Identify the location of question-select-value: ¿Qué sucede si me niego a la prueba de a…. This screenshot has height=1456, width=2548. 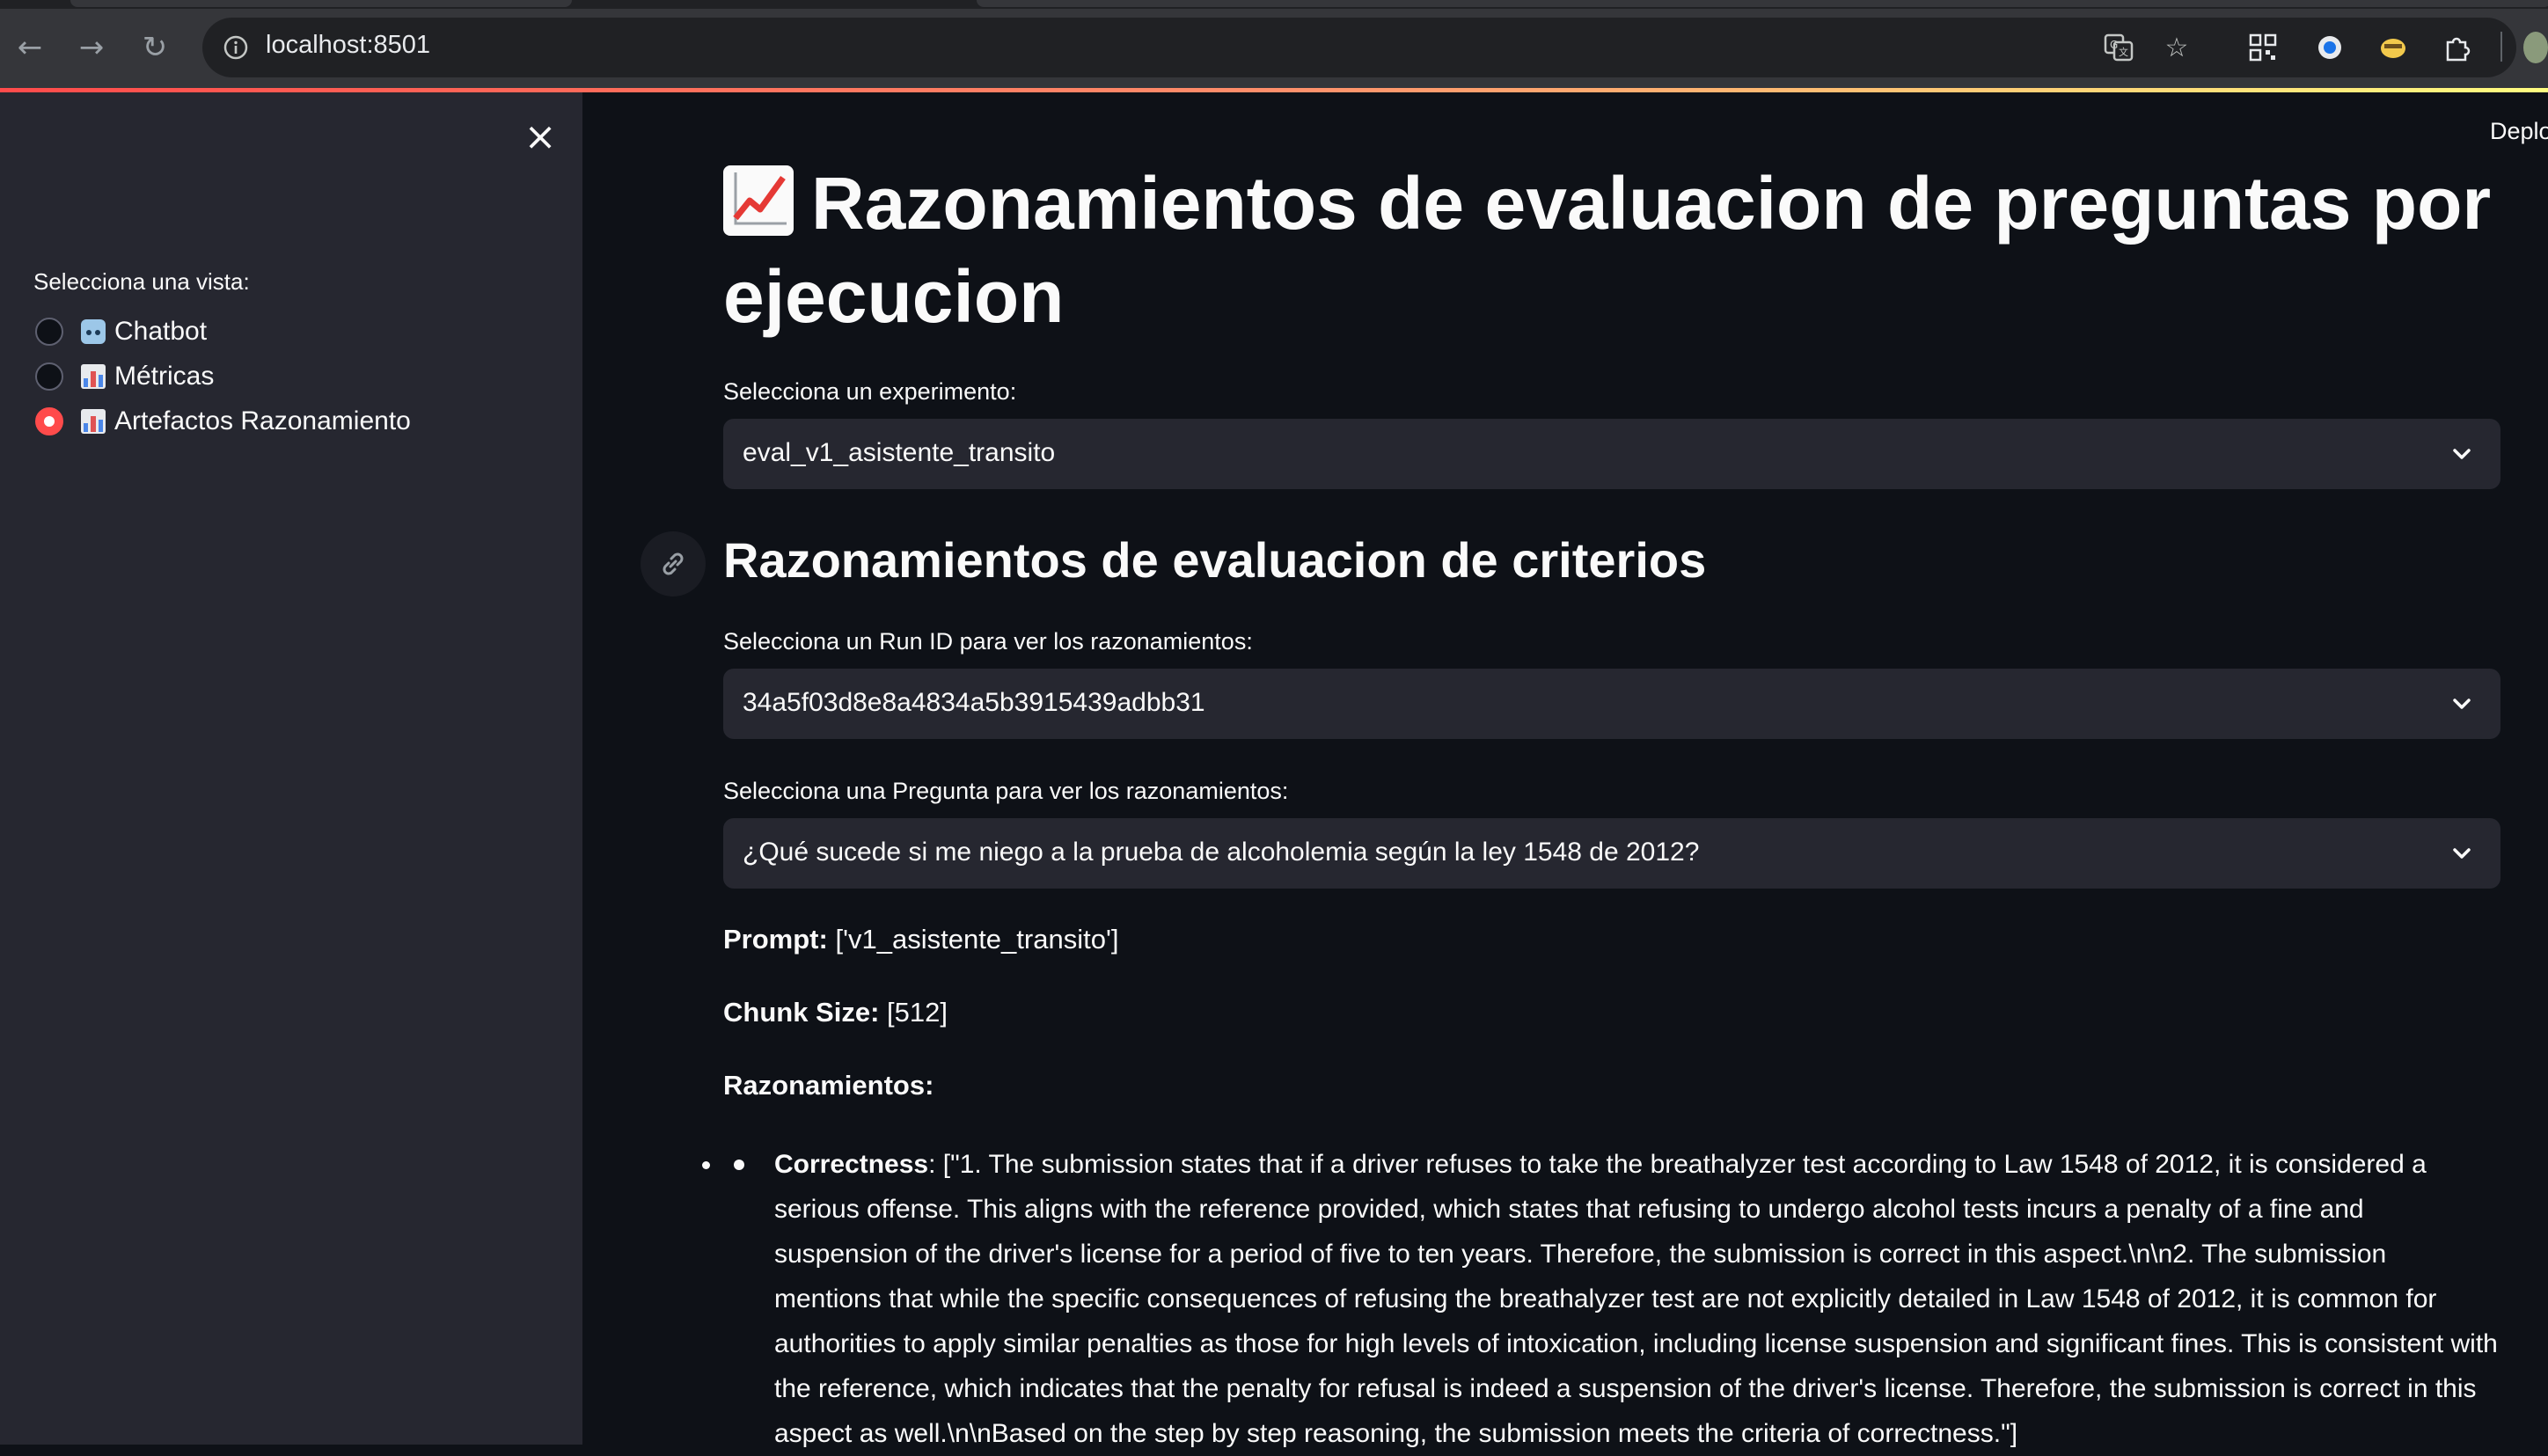
(1221, 852).